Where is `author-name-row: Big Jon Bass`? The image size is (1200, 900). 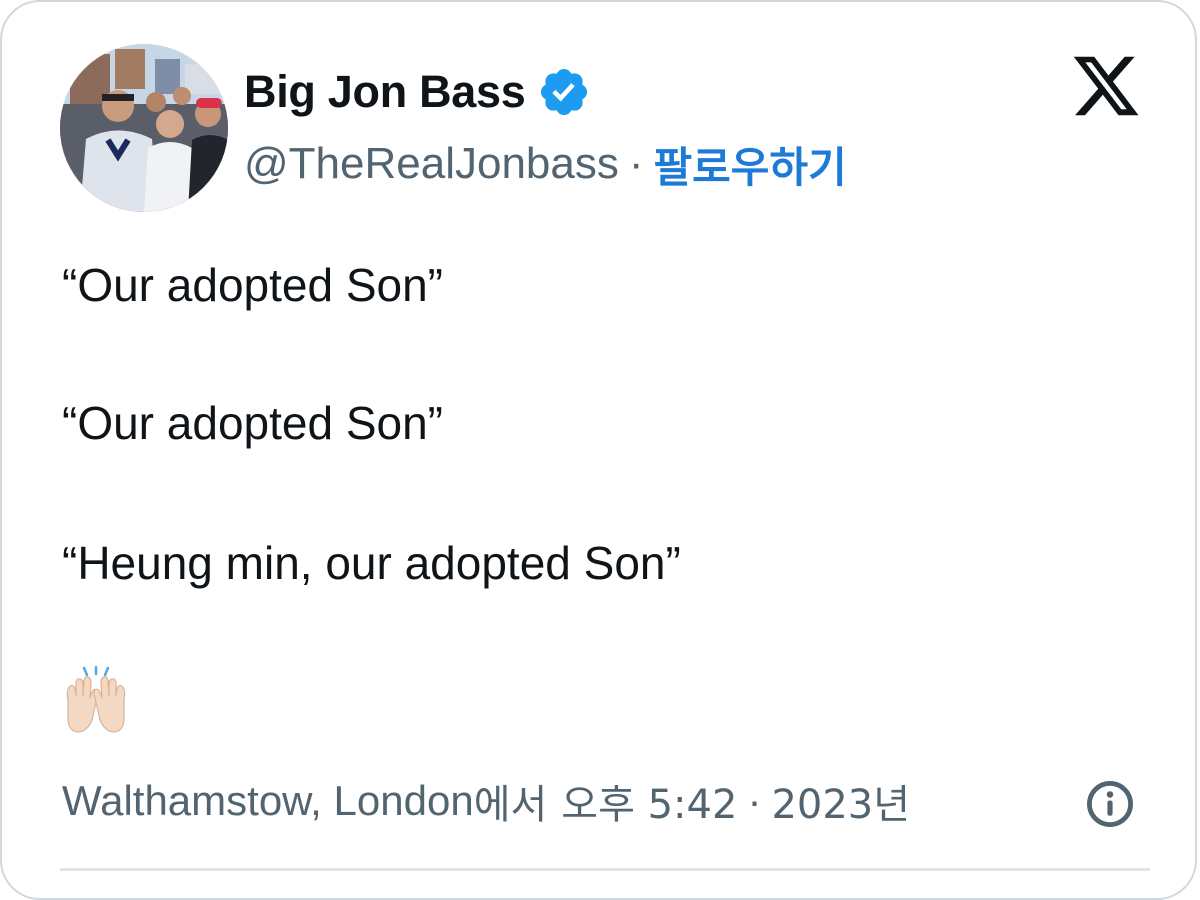
author-name-row: Big Jon Bass is located at coordinates (417, 92).